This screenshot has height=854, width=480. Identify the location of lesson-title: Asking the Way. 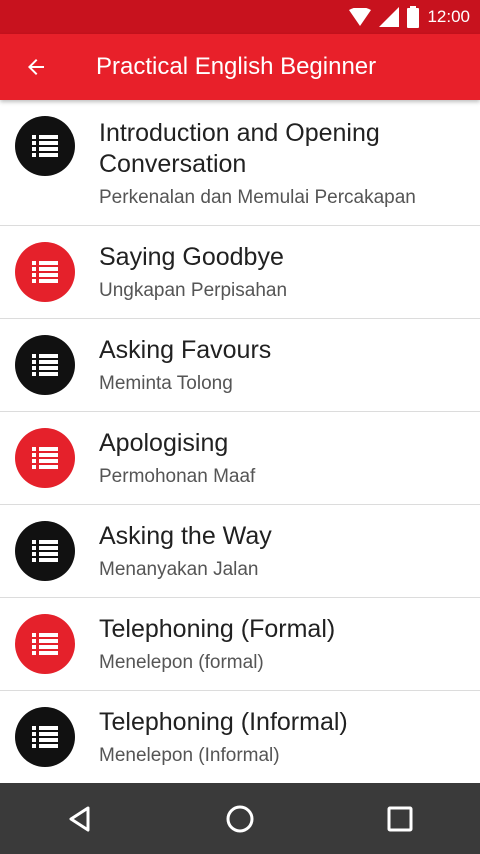
(185, 536).